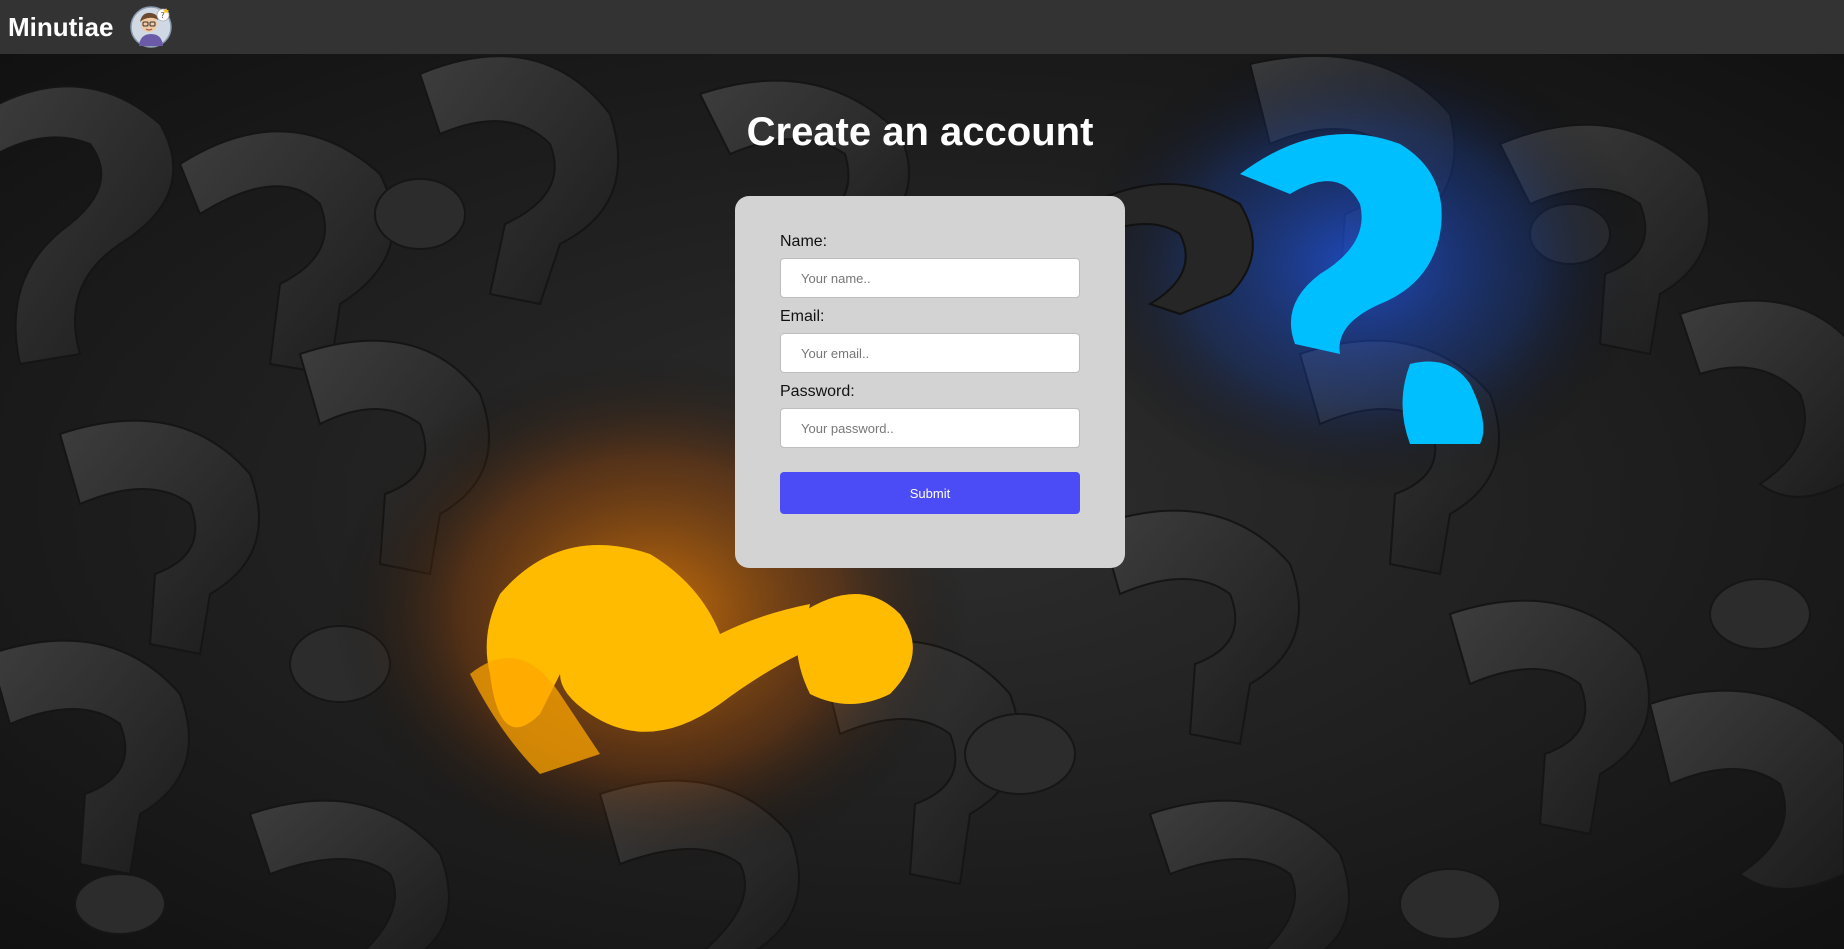  I want to click on email-label: Email:, so click(802, 316).